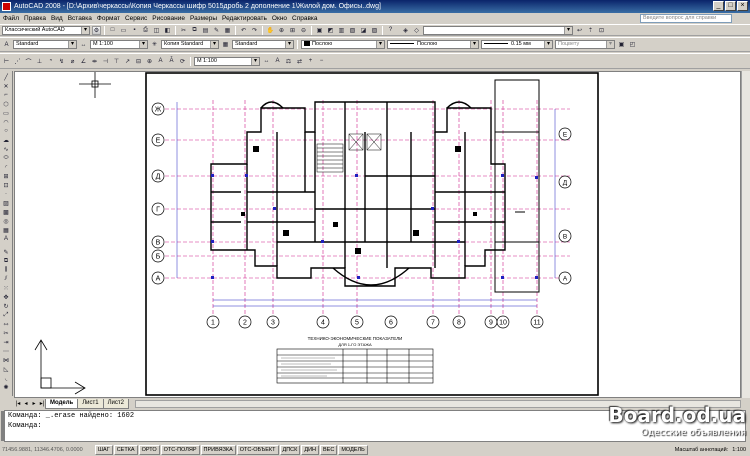  I want to click on zoom-realtime-icon: ⊕, so click(281, 30).